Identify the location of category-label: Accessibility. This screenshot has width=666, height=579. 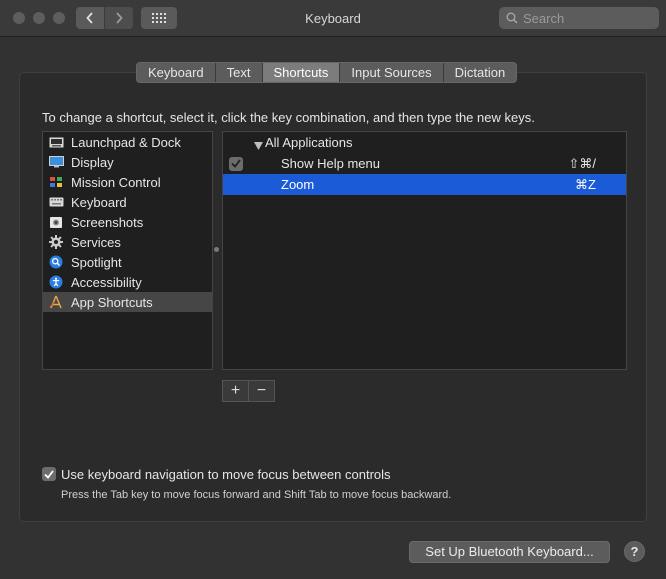
(106, 282).